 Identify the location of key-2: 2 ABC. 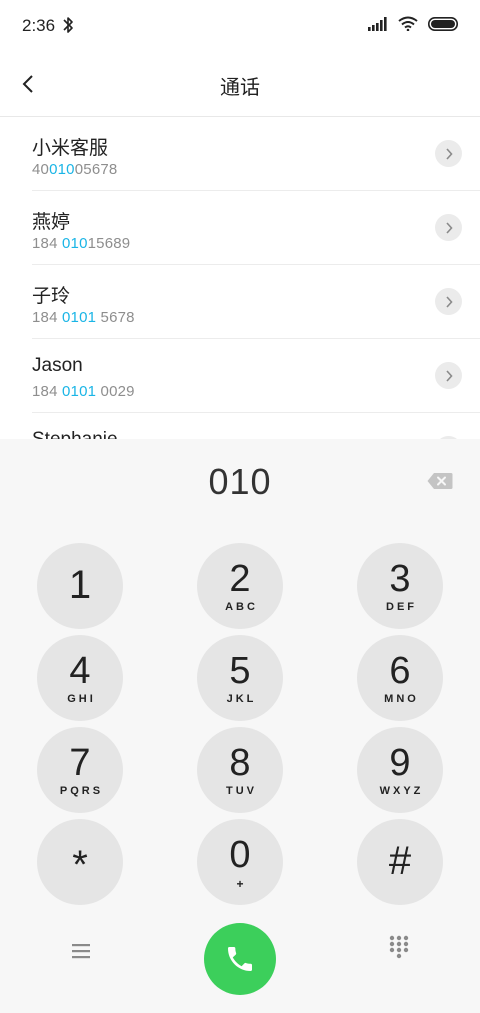
(240, 586).